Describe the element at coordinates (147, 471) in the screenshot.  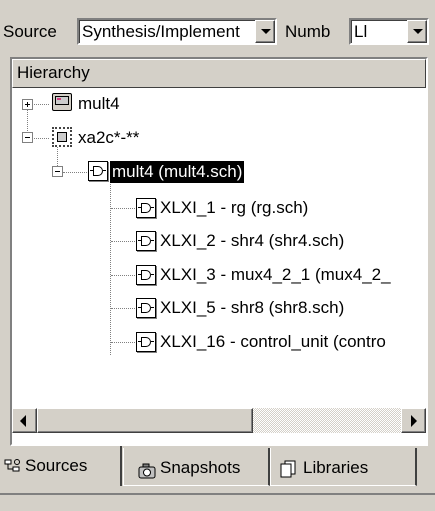
I see `camera-icon` at that location.